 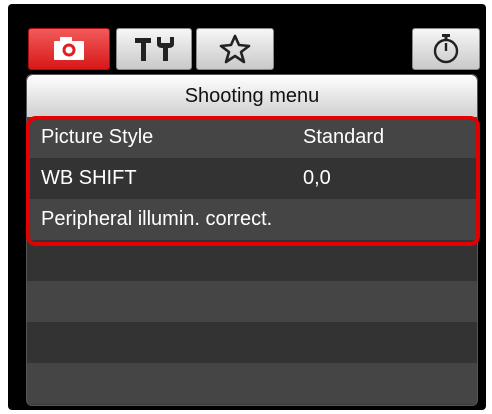 I want to click on star-icon, so click(x=235, y=49).